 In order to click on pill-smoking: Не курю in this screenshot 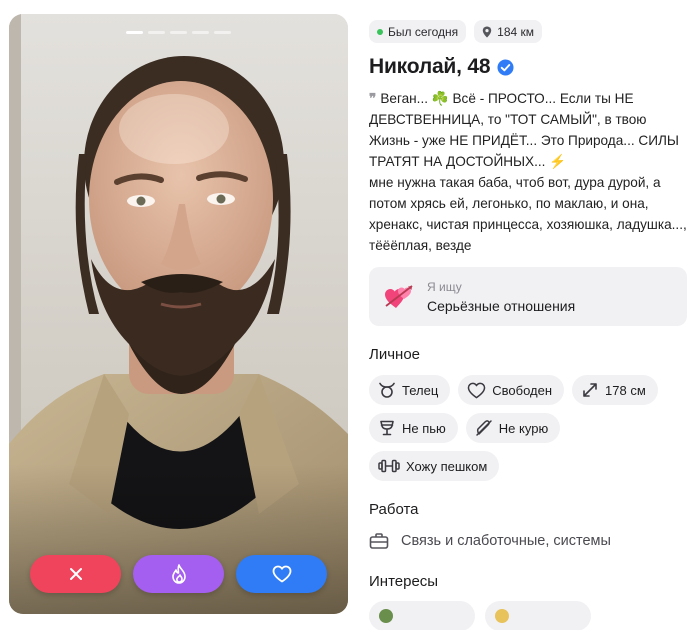, I will do `click(513, 428)`.